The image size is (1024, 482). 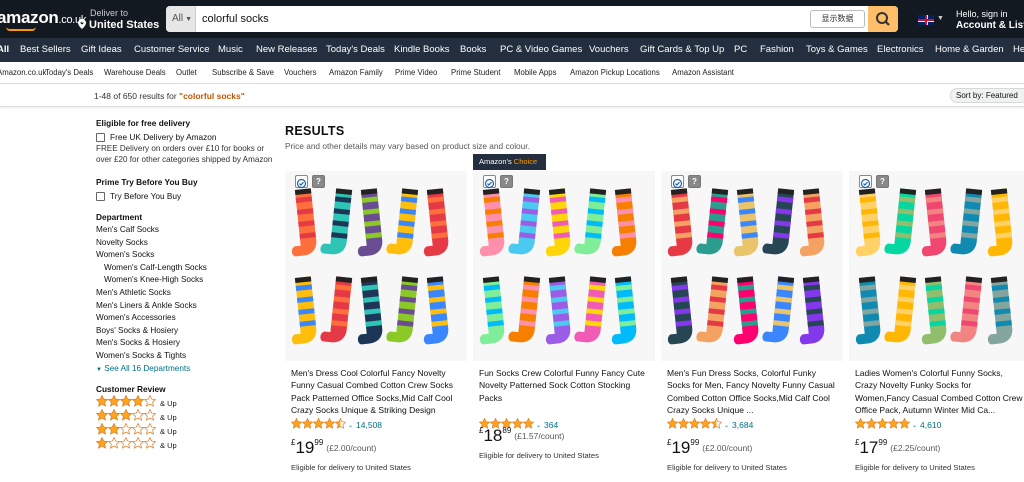 I want to click on nav-item-music: Music, so click(x=230, y=50).